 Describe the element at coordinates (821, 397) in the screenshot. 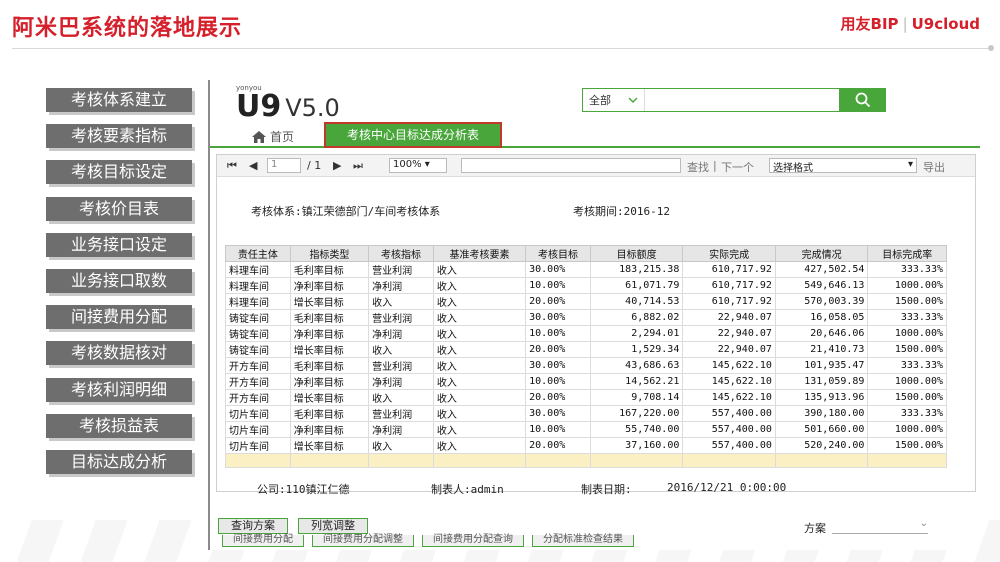

I see `table-cell: 135,913.96` at that location.